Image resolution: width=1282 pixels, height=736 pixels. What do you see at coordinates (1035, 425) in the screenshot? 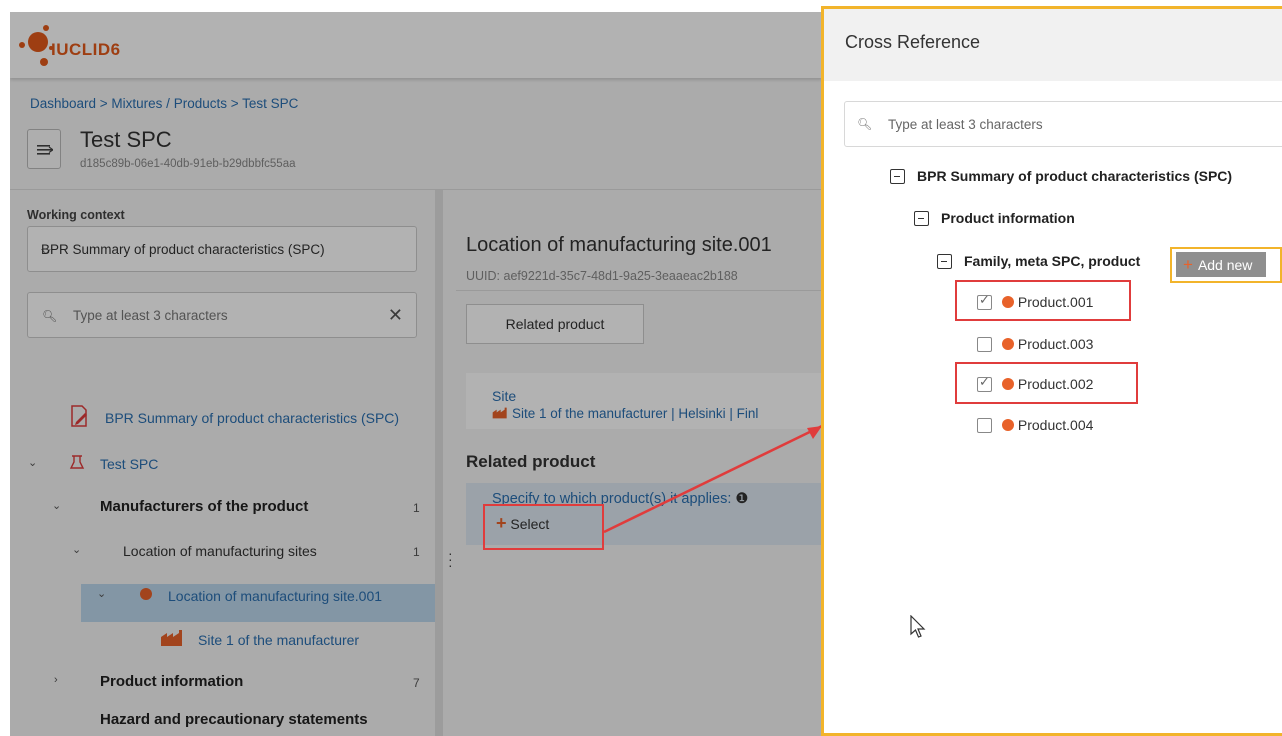
I see `product-item-004: Product.004` at bounding box center [1035, 425].